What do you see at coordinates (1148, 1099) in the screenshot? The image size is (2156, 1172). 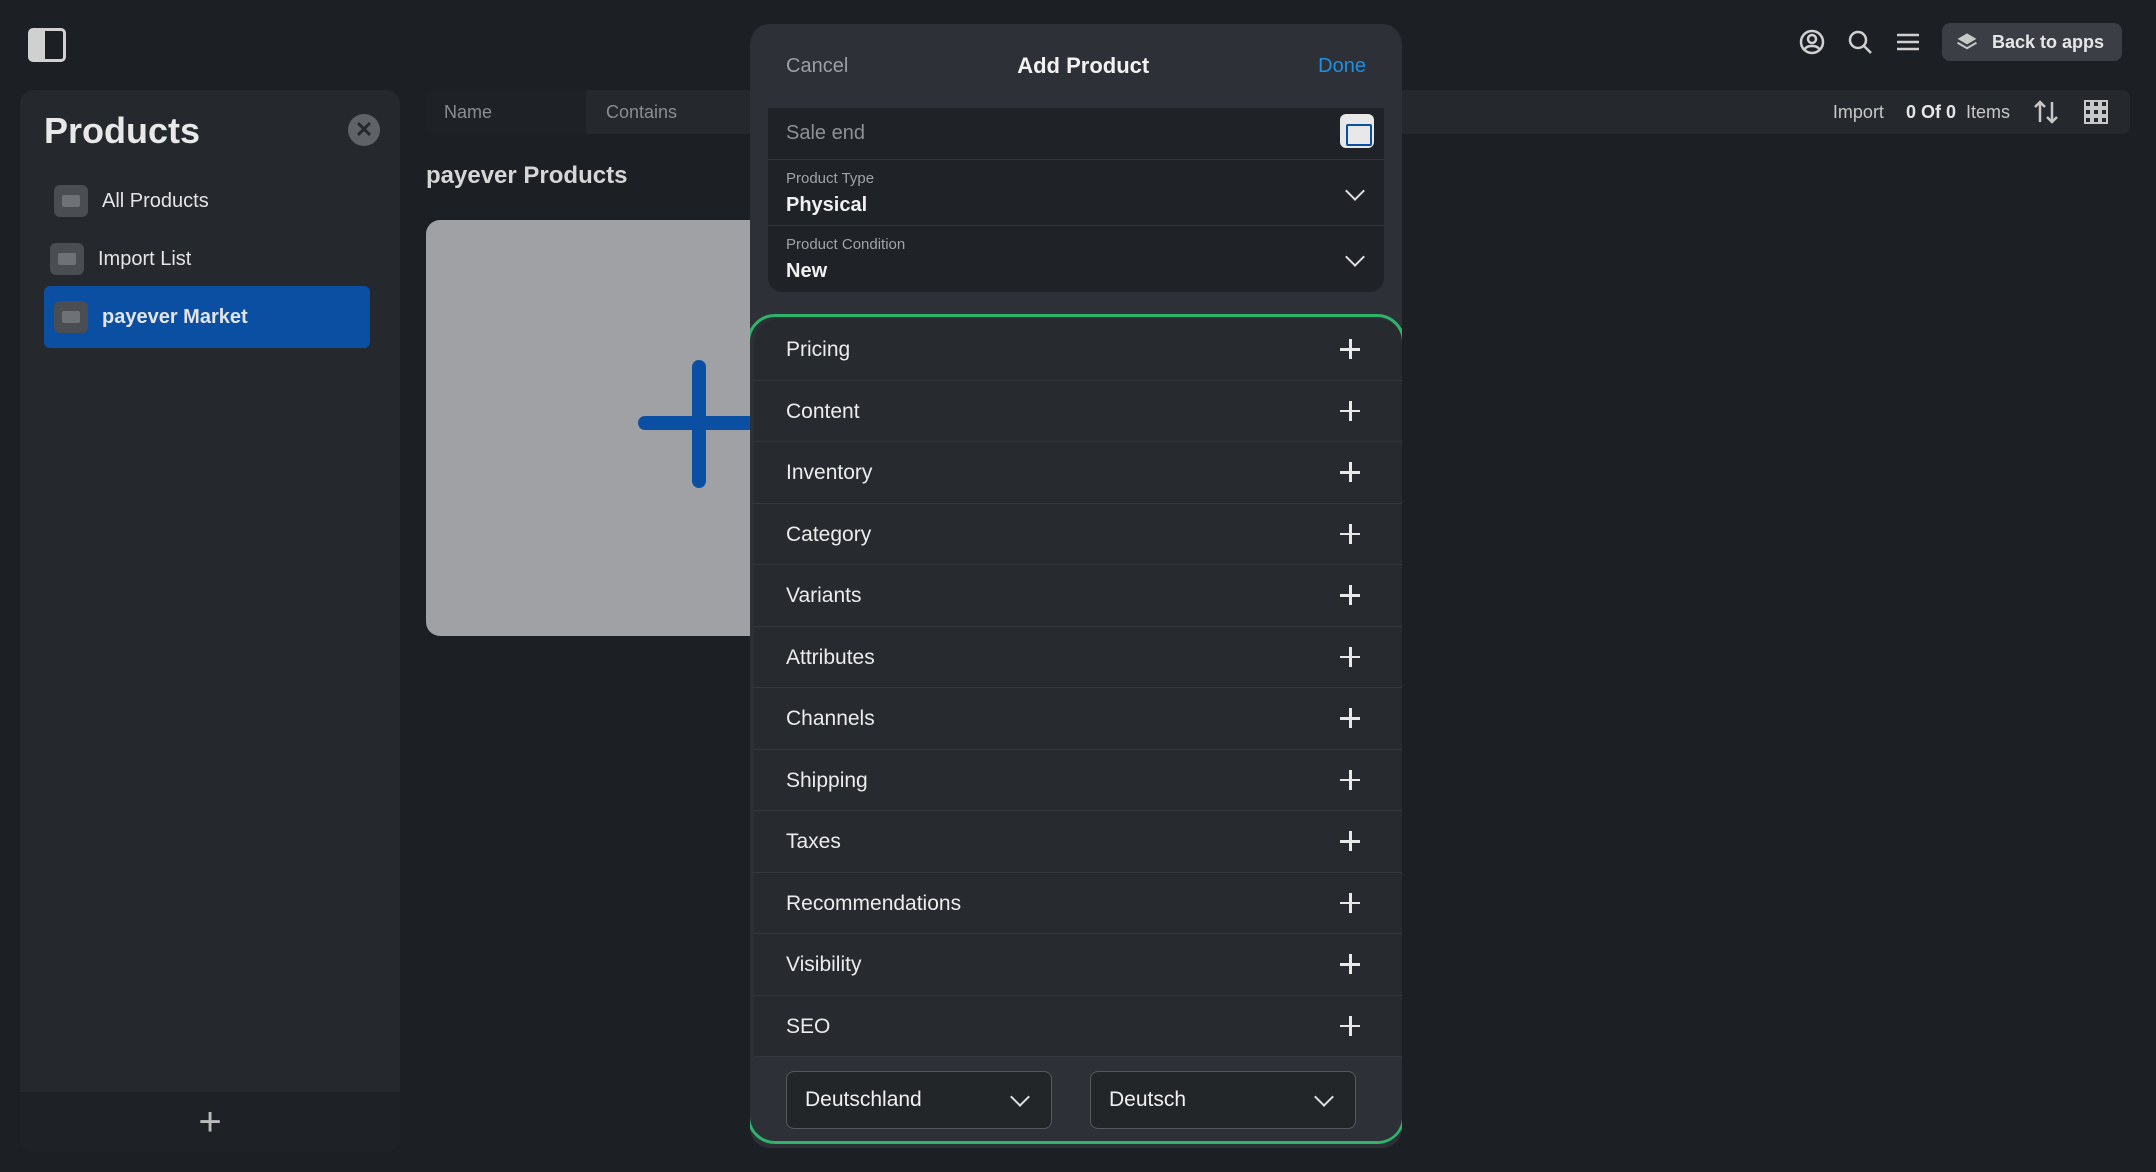 I see `language-value: Deutsch` at bounding box center [1148, 1099].